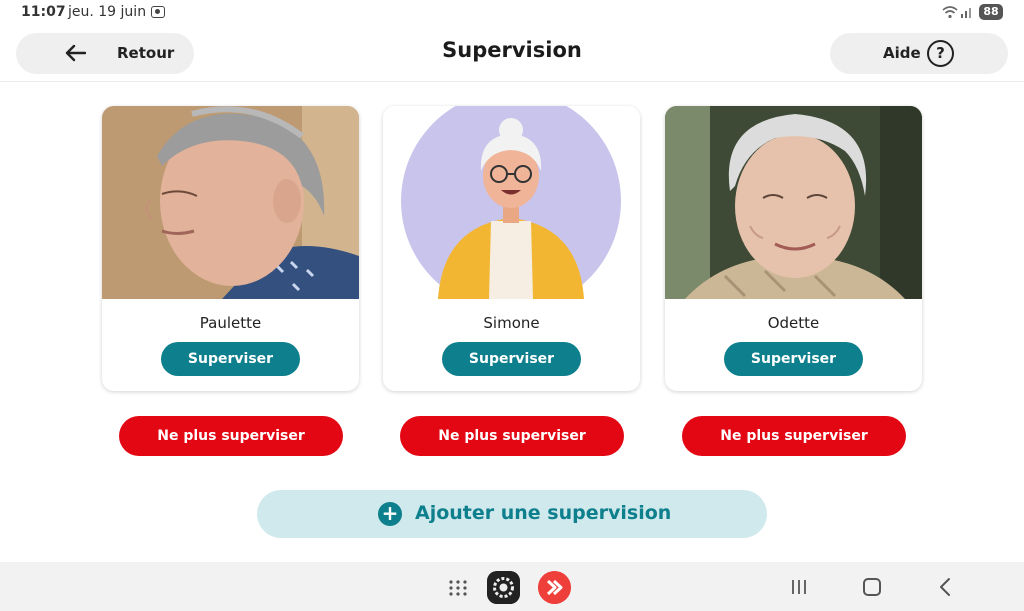 Image resolution: width=1024 pixels, height=611 pixels. What do you see at coordinates (43, 12) in the screenshot?
I see `status-time: 11:07` at bounding box center [43, 12].